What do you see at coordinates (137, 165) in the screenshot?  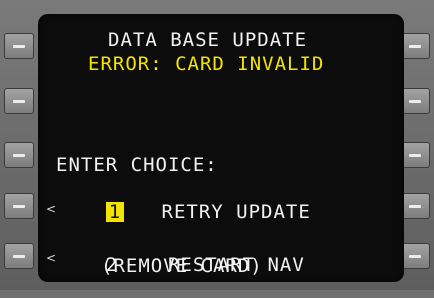 I see `choice-prompt: ENTER CHOICE:` at bounding box center [137, 165].